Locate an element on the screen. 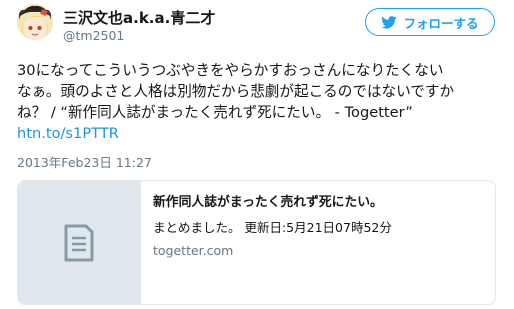 The width and height of the screenshot is (514, 309). avatar is located at coordinates (35, 22).